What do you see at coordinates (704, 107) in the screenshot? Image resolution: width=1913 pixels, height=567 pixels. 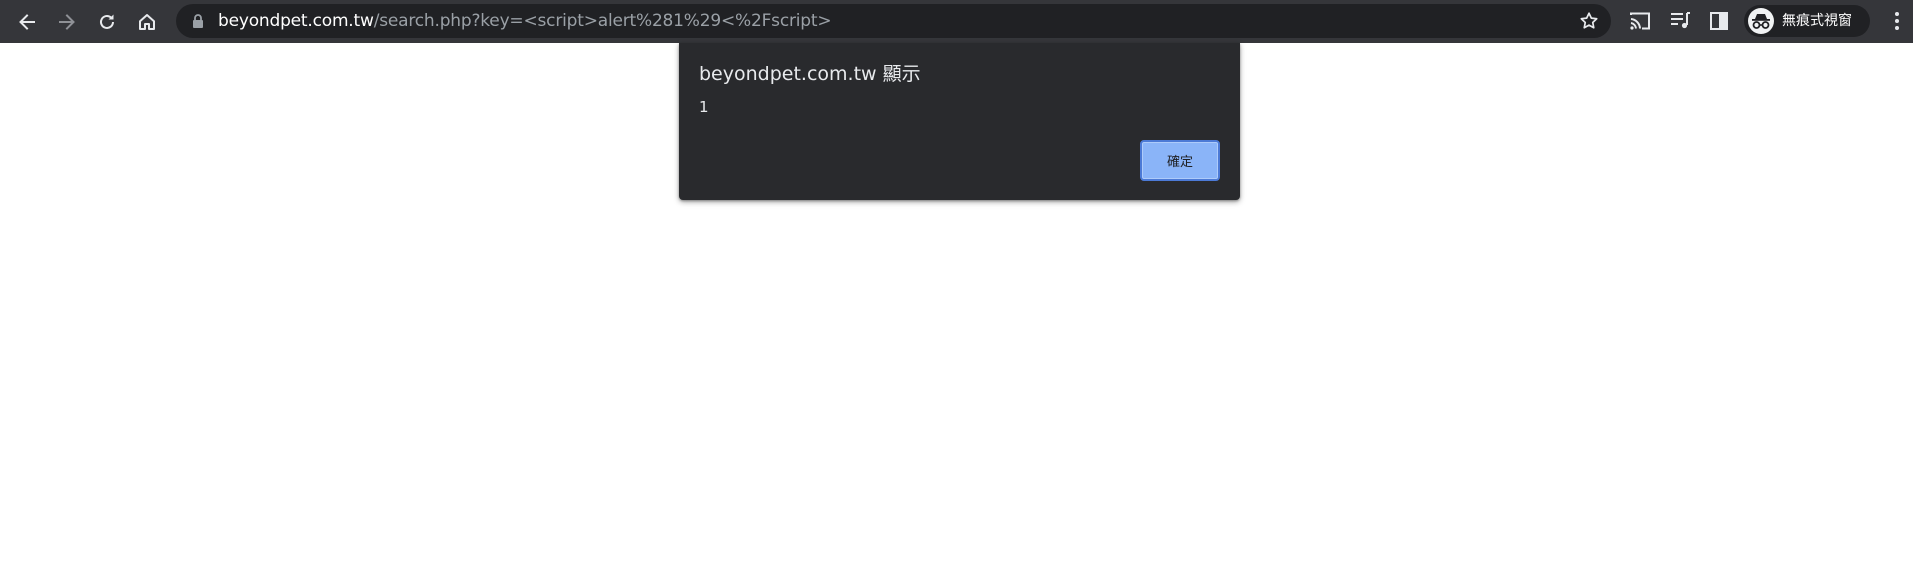 I see `dialog-message: 1` at bounding box center [704, 107].